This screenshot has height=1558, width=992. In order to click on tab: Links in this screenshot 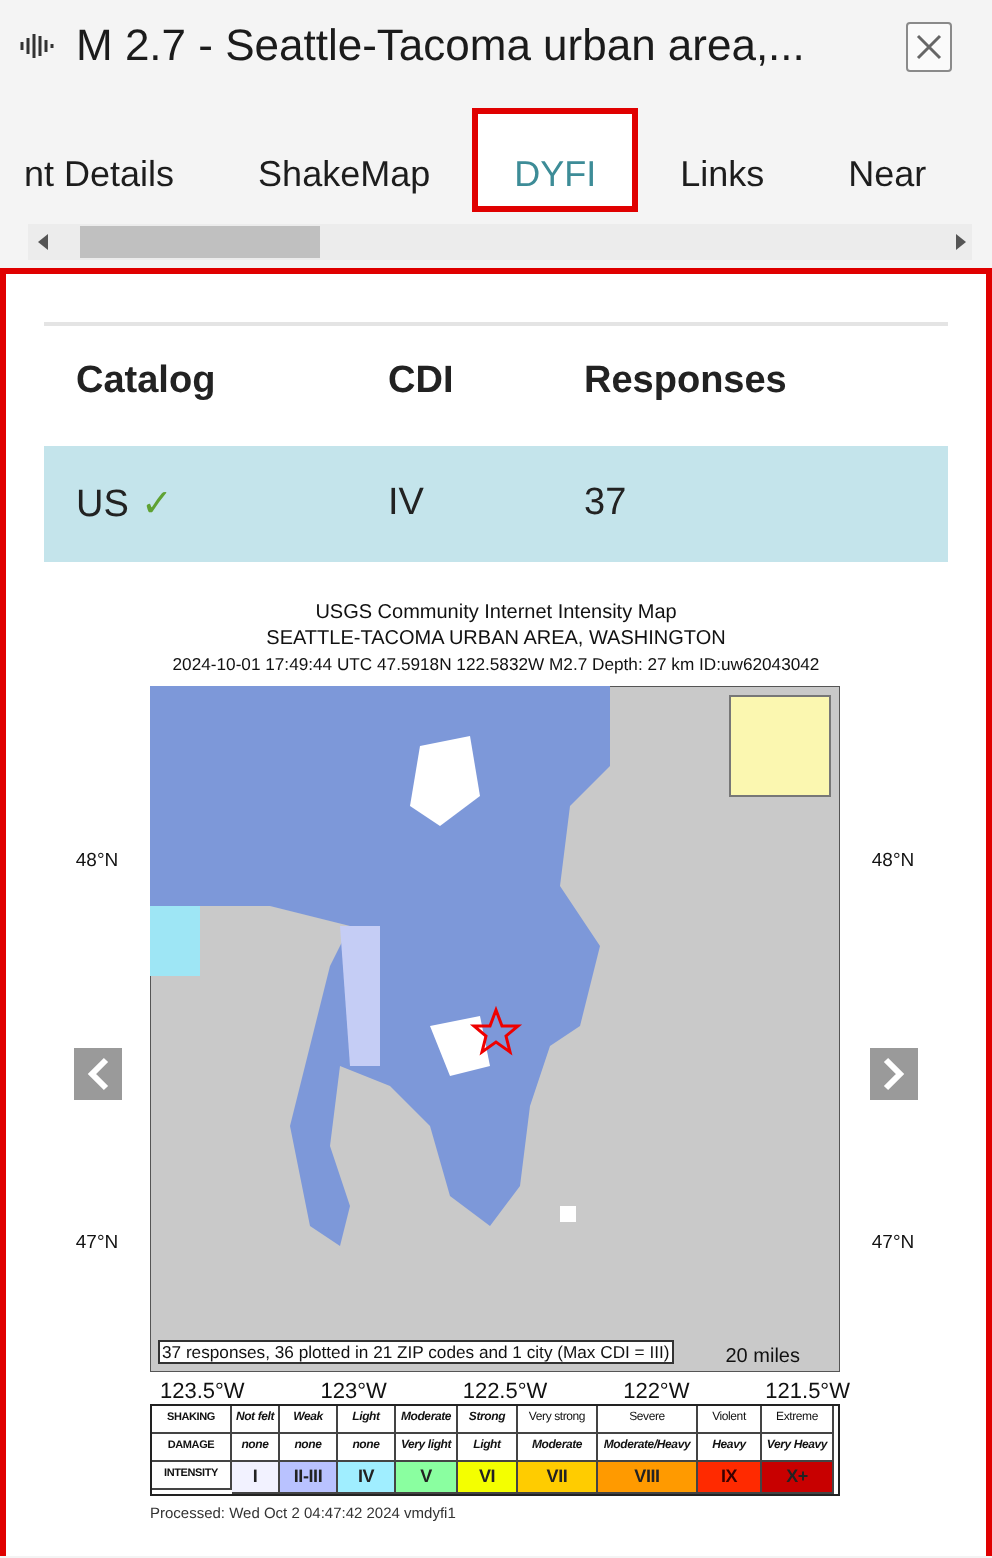, I will do `click(722, 160)`.